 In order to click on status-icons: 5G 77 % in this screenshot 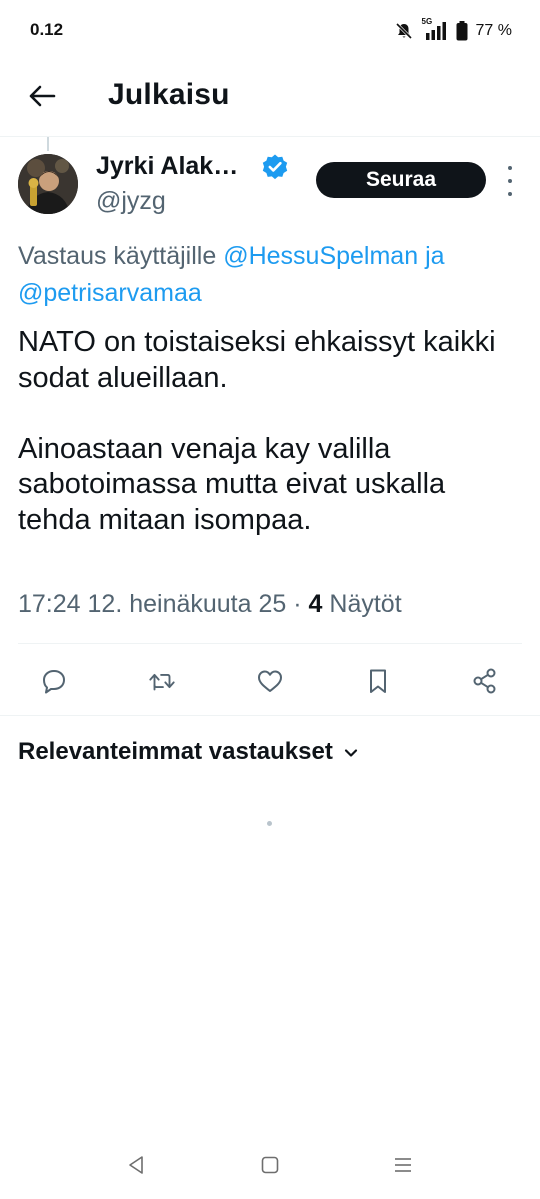, I will do `click(453, 29)`.